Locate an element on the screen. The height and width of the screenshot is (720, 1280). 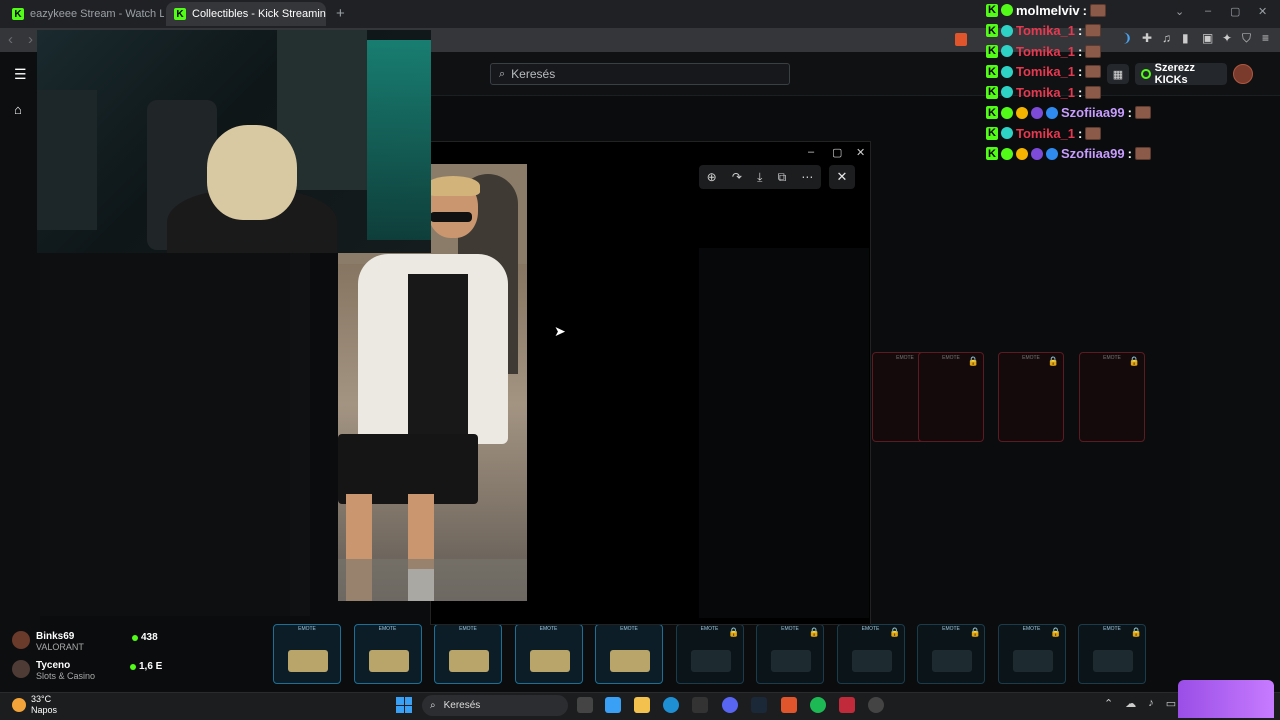
hamburger-menu-icon: ☰ is located at coordinates (20, 74).